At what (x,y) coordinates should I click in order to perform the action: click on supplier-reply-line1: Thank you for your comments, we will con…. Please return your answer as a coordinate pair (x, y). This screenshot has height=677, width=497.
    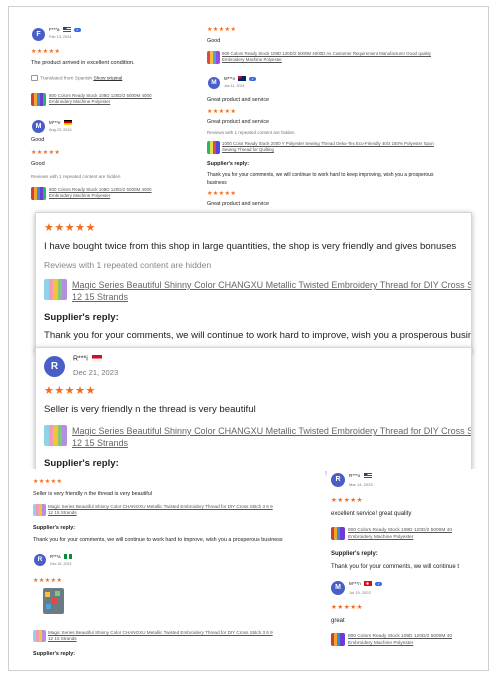
    Looking at the image, I should click on (320, 175).